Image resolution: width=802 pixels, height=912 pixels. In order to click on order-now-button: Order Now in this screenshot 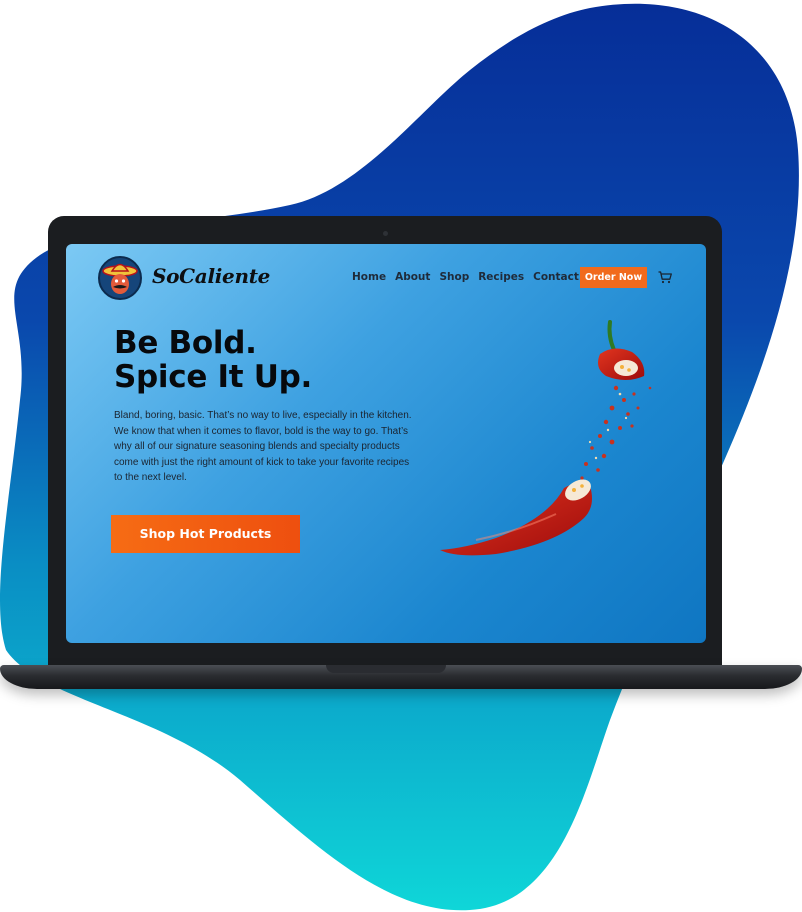, I will do `click(613, 277)`.